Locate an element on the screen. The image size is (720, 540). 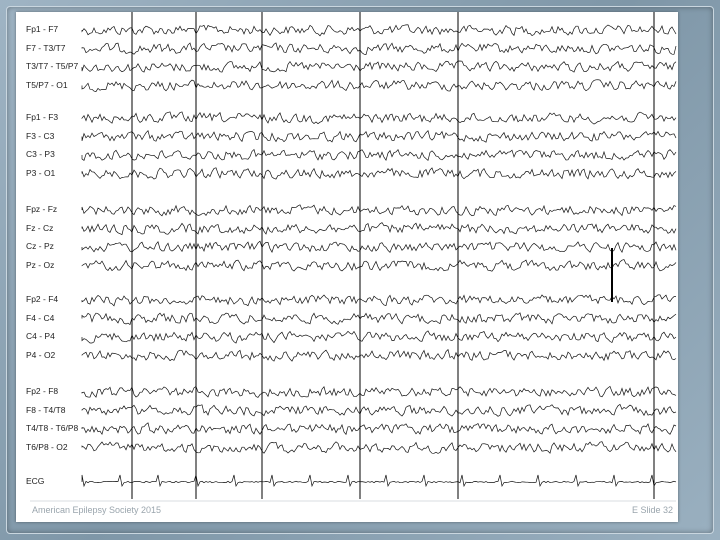
eeg-trace-c4-p4 is located at coordinates (379, 337).